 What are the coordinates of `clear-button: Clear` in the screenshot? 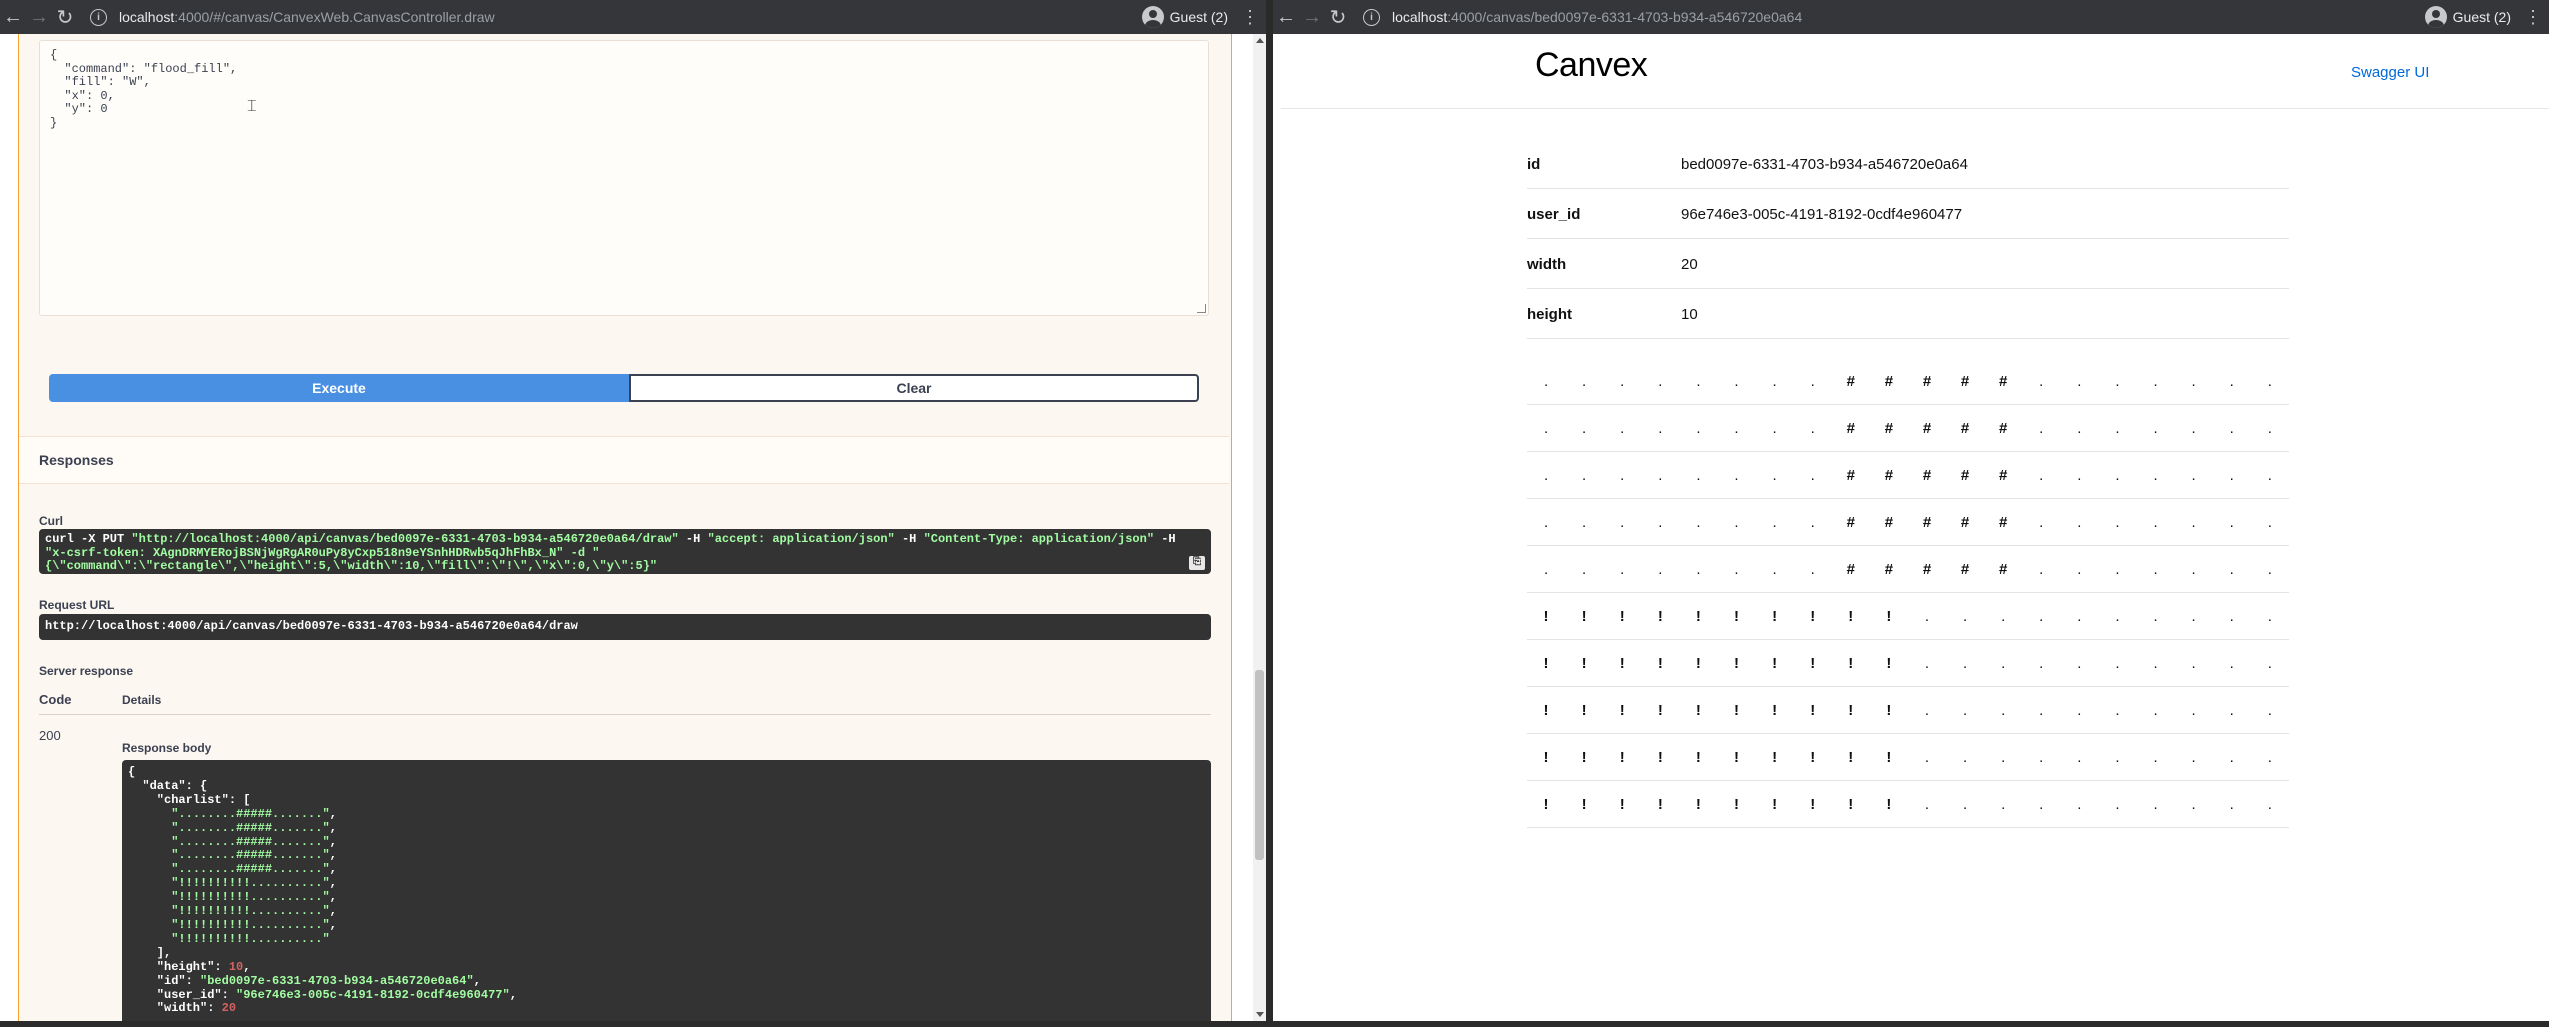 It's located at (914, 388).